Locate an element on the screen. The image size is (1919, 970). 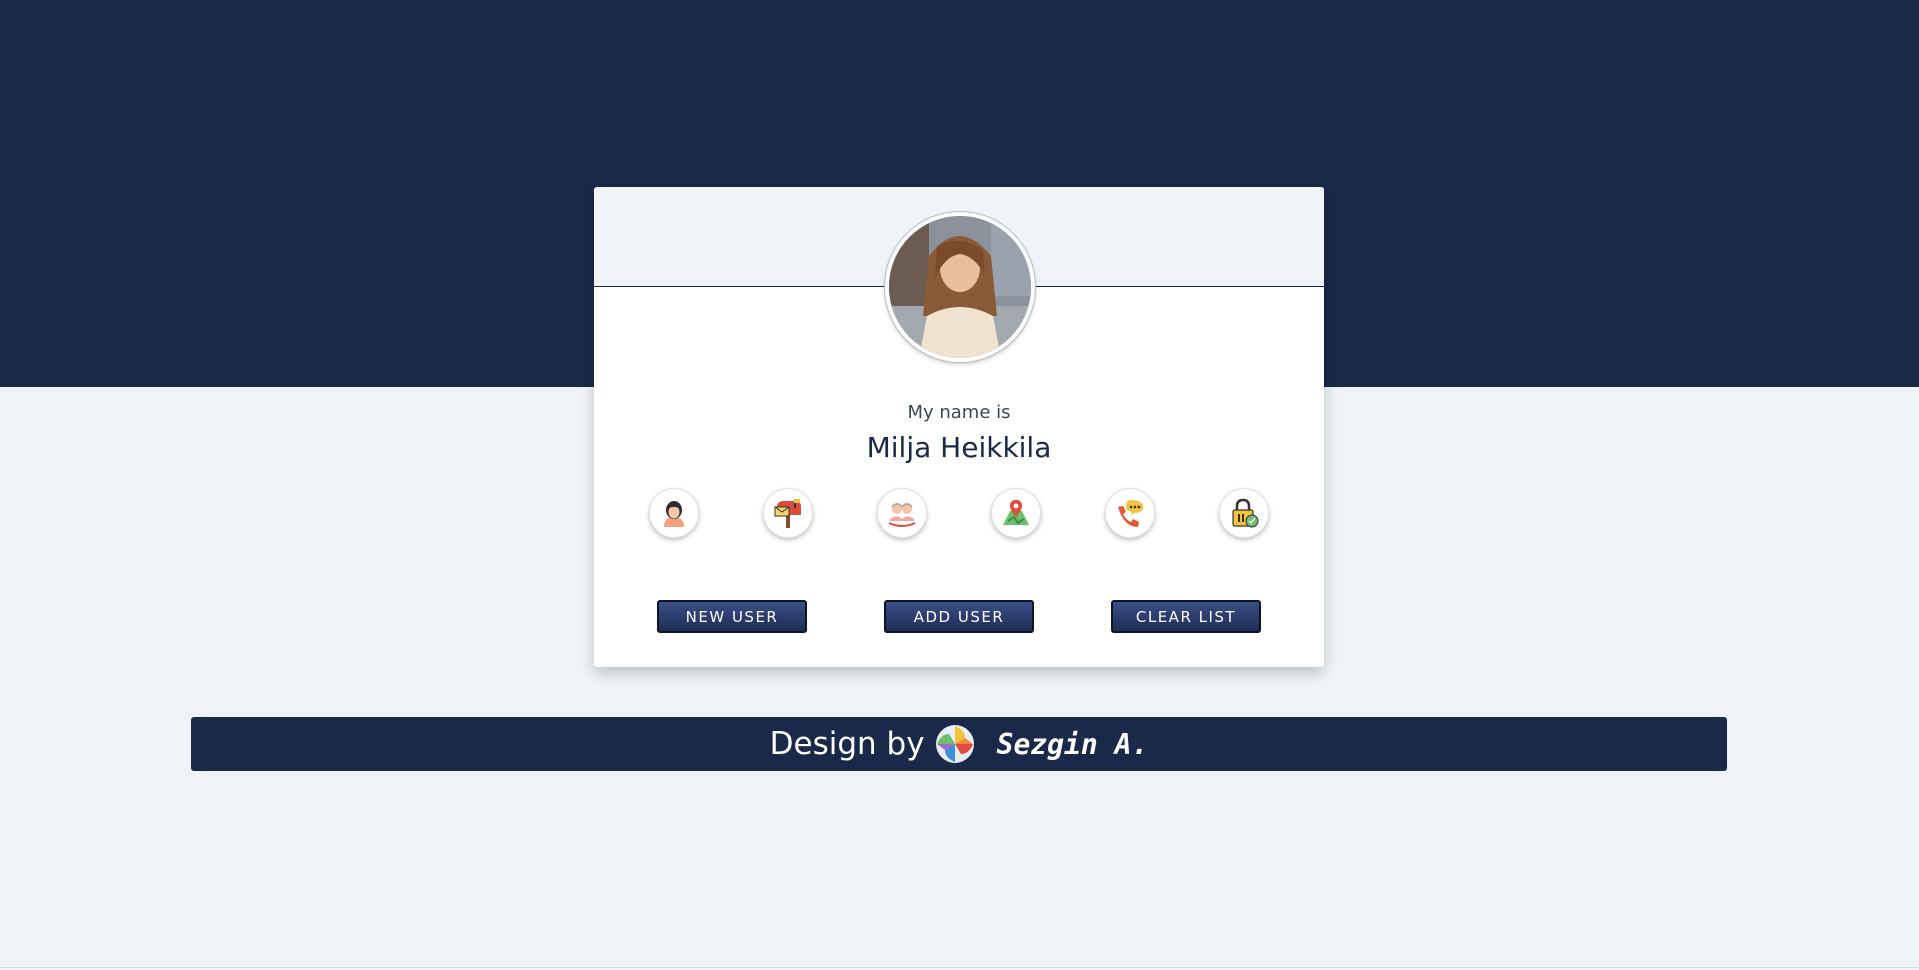
footer-bar: Design by Sezgin A. is located at coordinates (959, 744).